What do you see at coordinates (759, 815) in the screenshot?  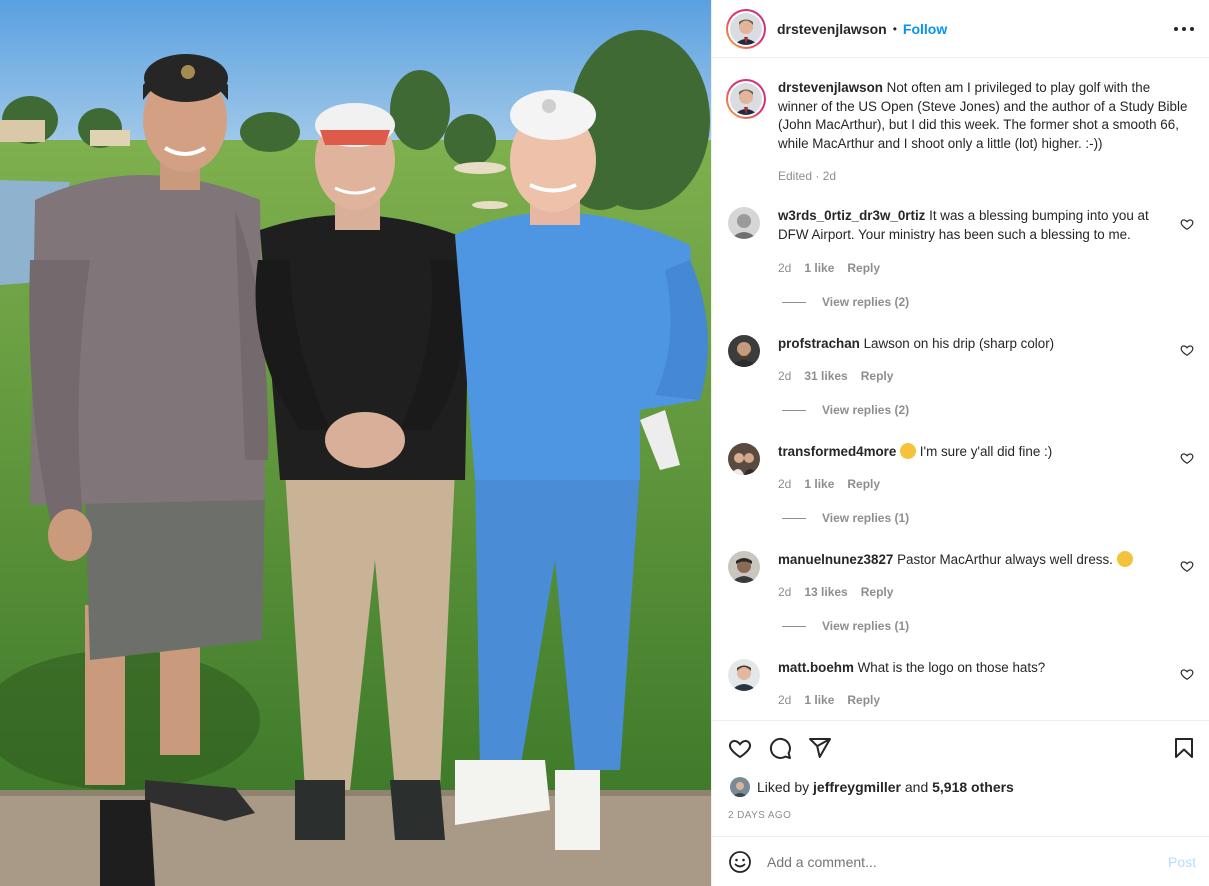 I see `post-timestamp: 2 DAYS AGO` at bounding box center [759, 815].